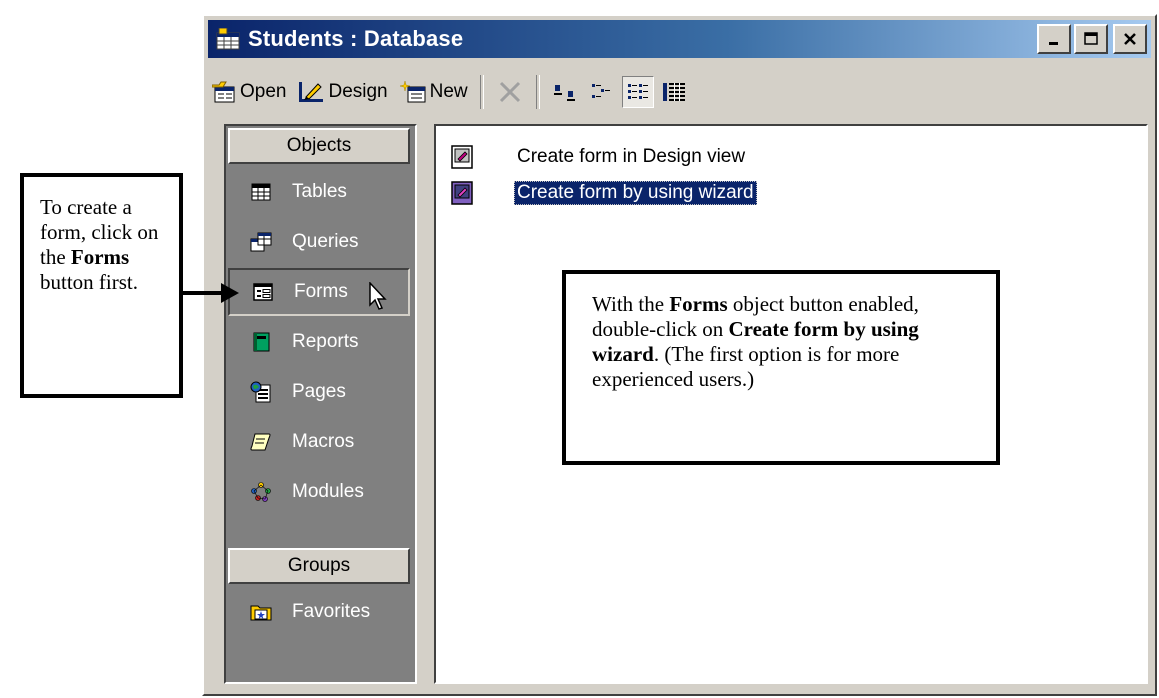 Image resolution: width=1159 pixels, height=698 pixels. I want to click on open-button: Open, so click(249, 92).